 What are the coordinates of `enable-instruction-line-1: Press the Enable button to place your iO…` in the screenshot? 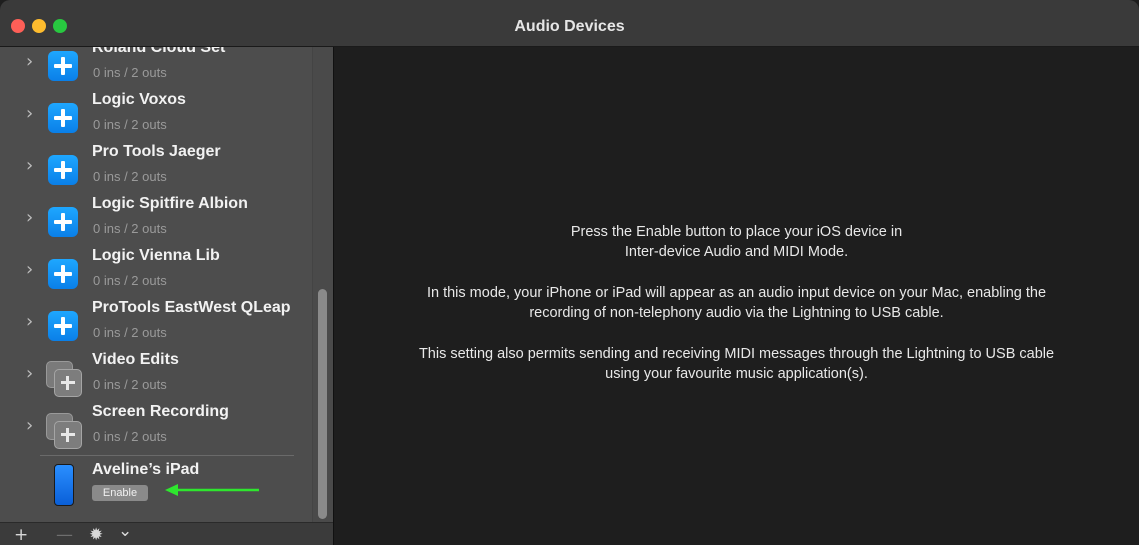 It's located at (736, 232).